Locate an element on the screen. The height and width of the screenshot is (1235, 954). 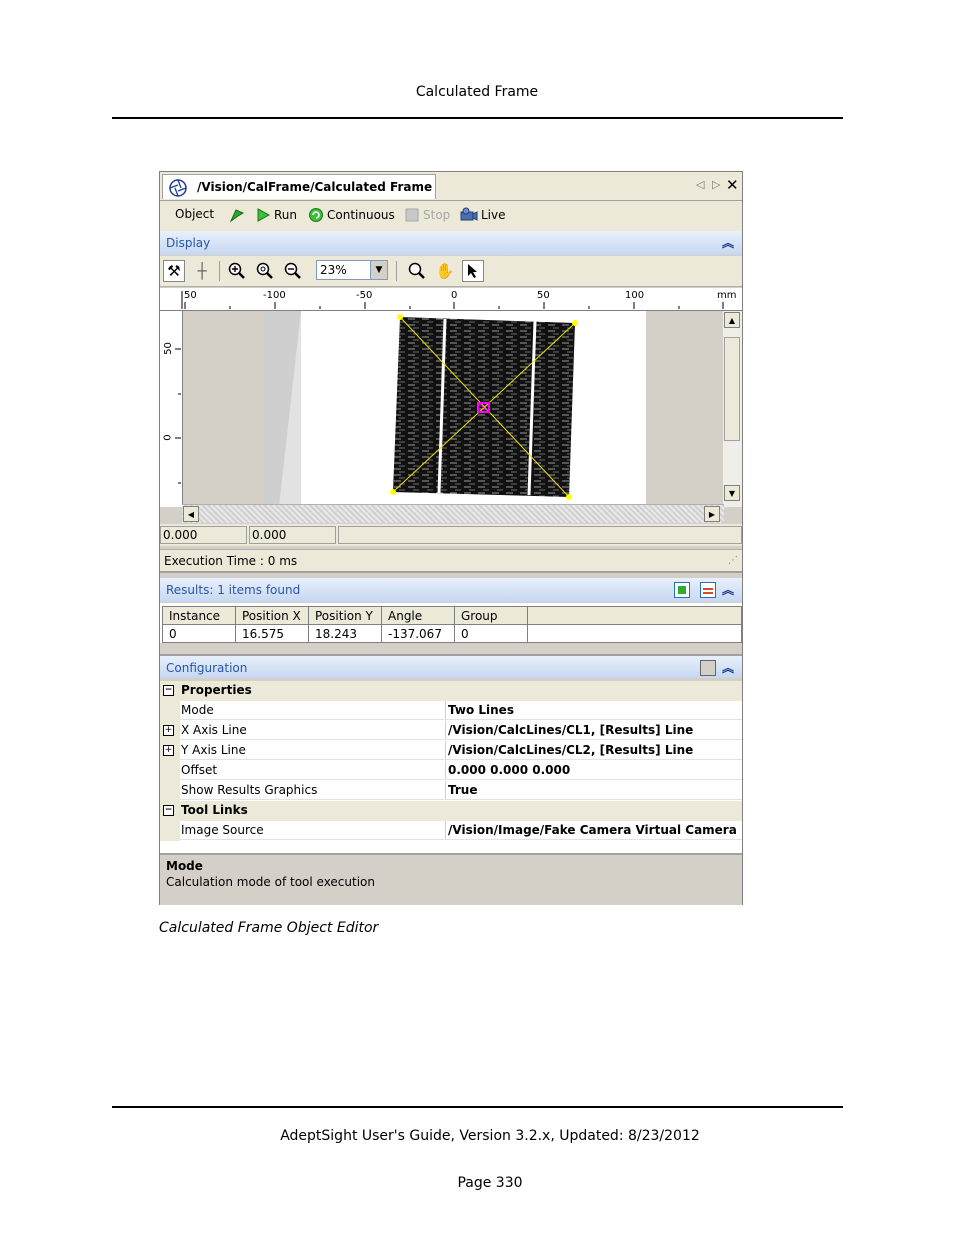
live-button: Live is located at coordinates (483, 215).